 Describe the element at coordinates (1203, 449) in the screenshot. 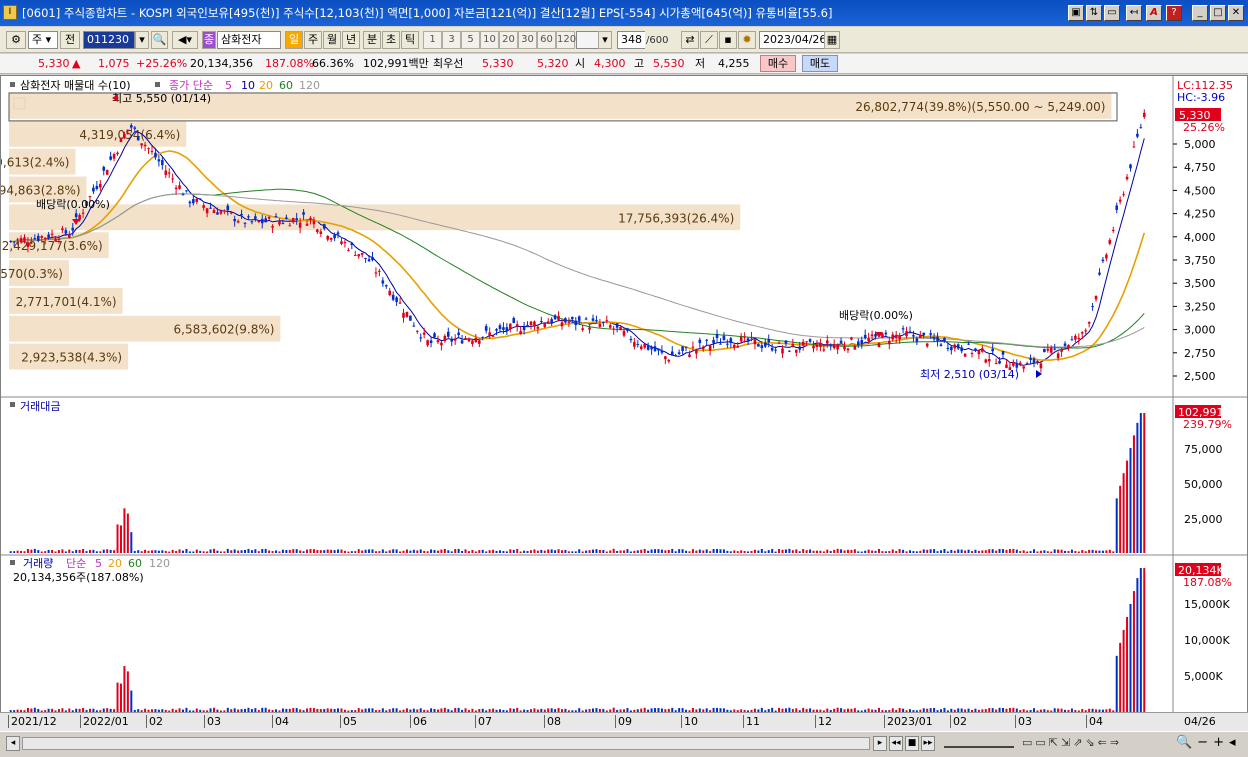

I see `amount-tick: 75,000` at that location.